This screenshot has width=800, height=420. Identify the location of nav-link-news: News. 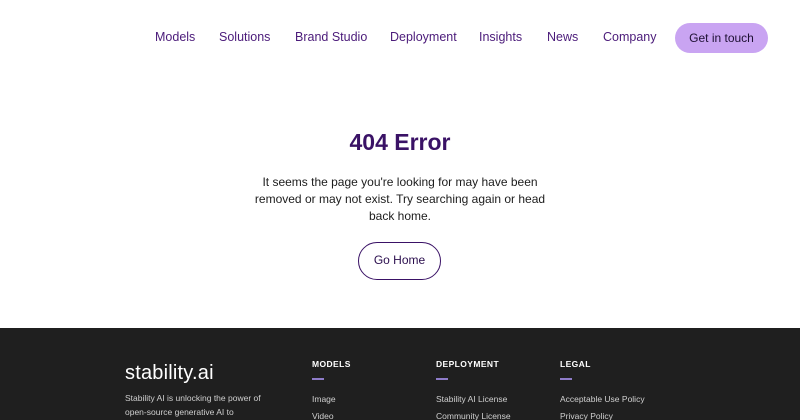
(562, 37).